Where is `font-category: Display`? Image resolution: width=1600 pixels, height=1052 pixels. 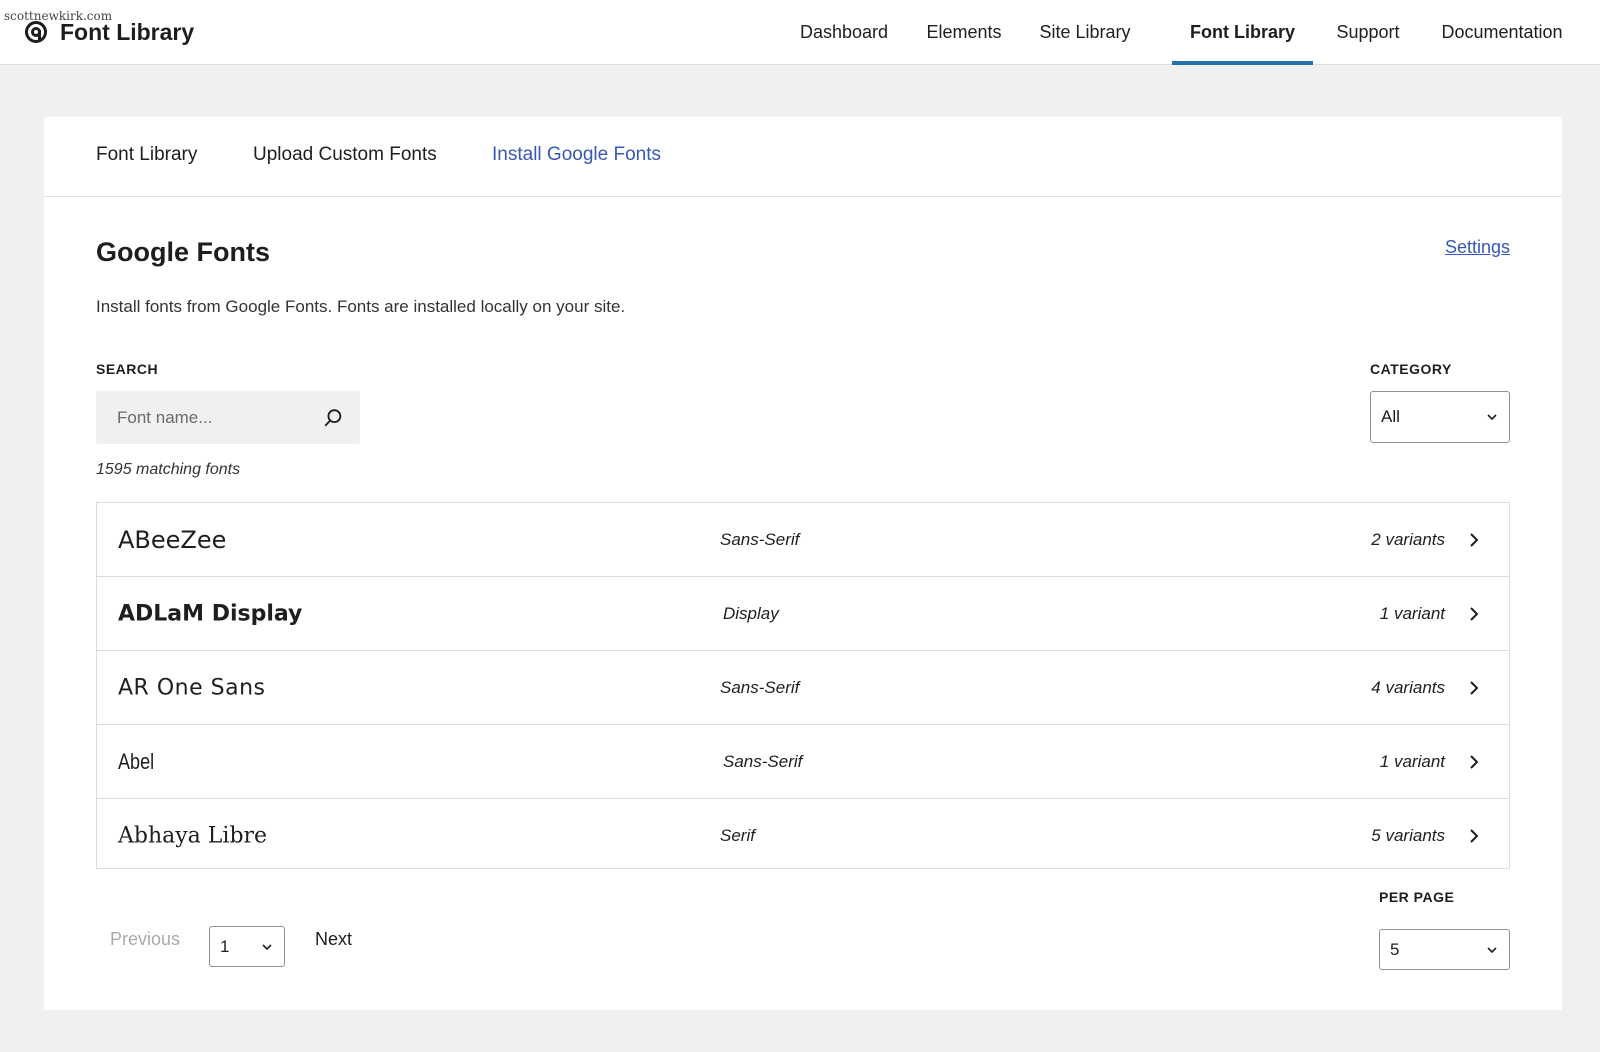 font-category: Display is located at coordinates (751, 613).